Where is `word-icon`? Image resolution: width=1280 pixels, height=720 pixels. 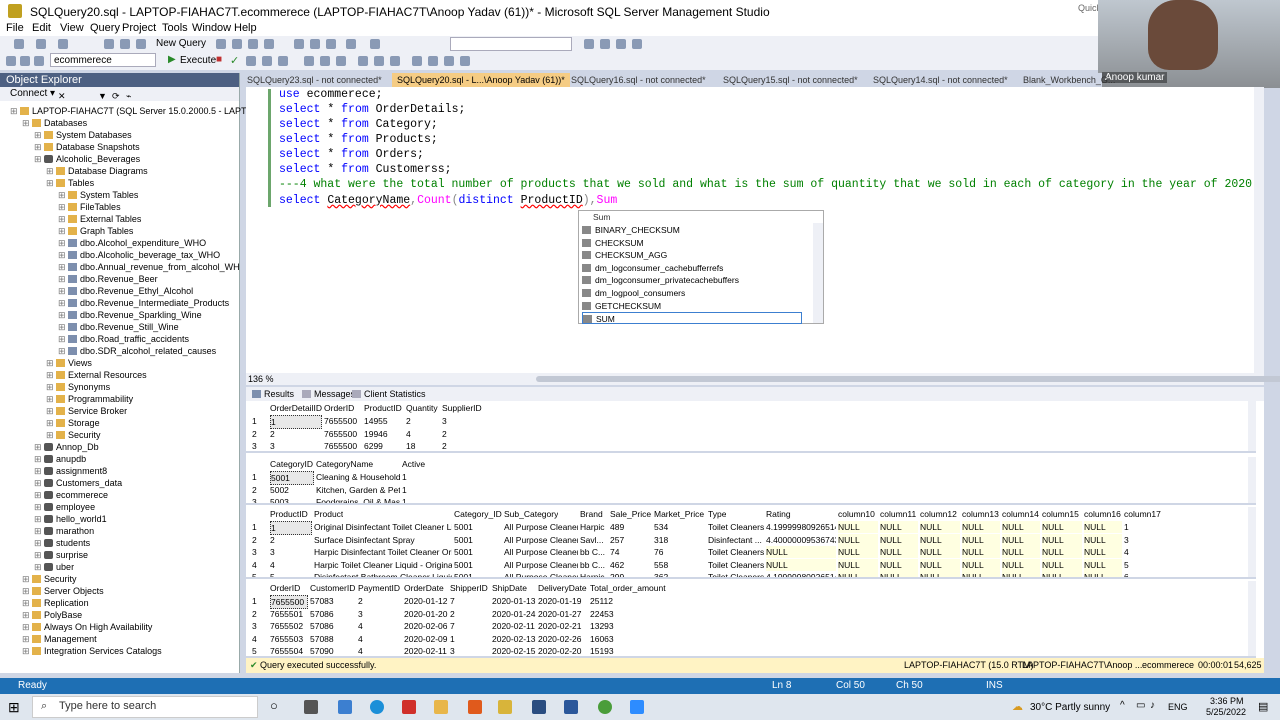
word-icon is located at coordinates (571, 707).